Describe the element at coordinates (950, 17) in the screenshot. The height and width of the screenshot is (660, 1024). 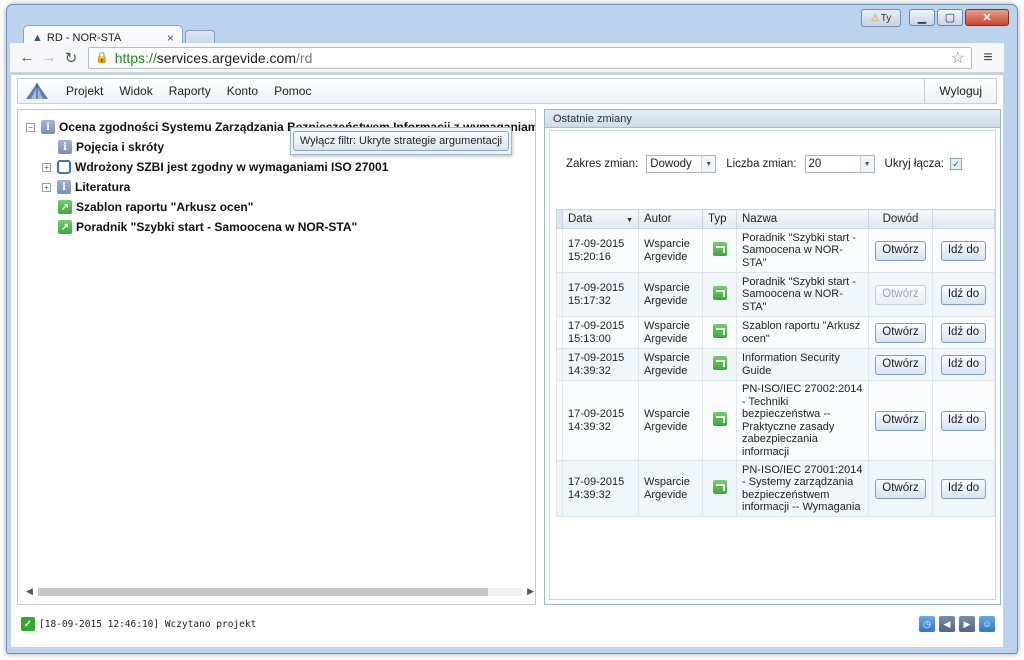
I see `maximize-button: ▢` at that location.